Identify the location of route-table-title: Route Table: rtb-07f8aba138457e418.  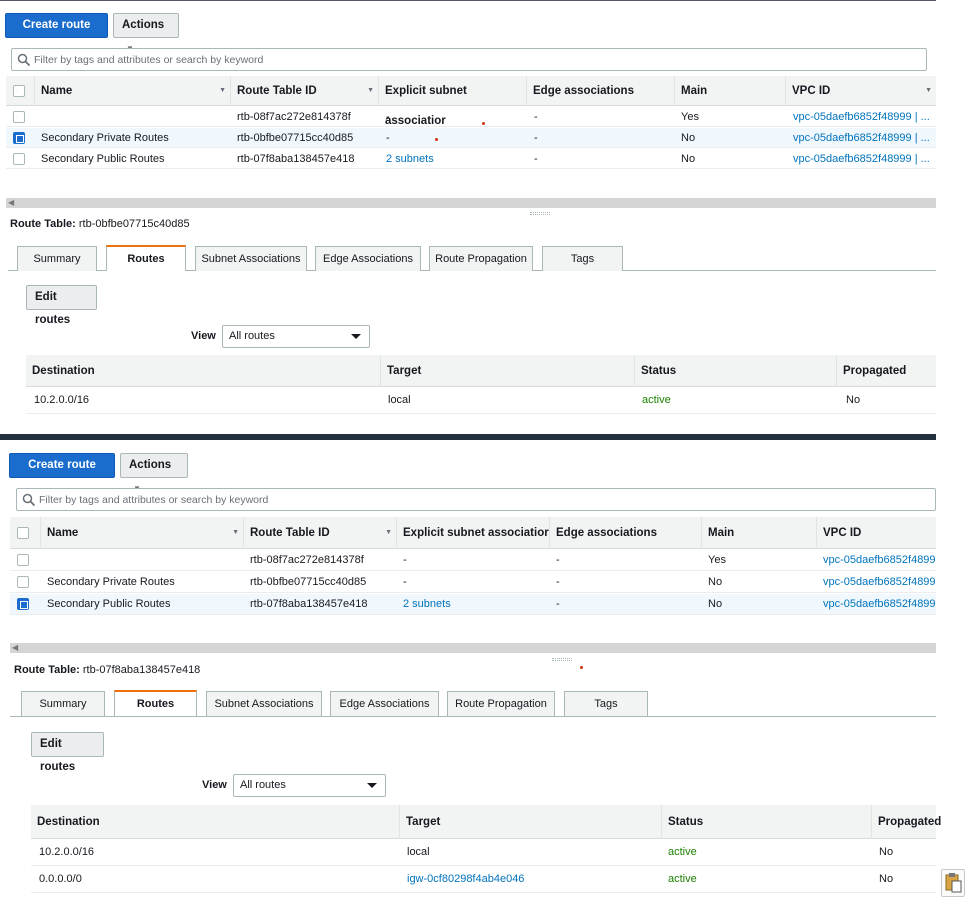
(107, 670).